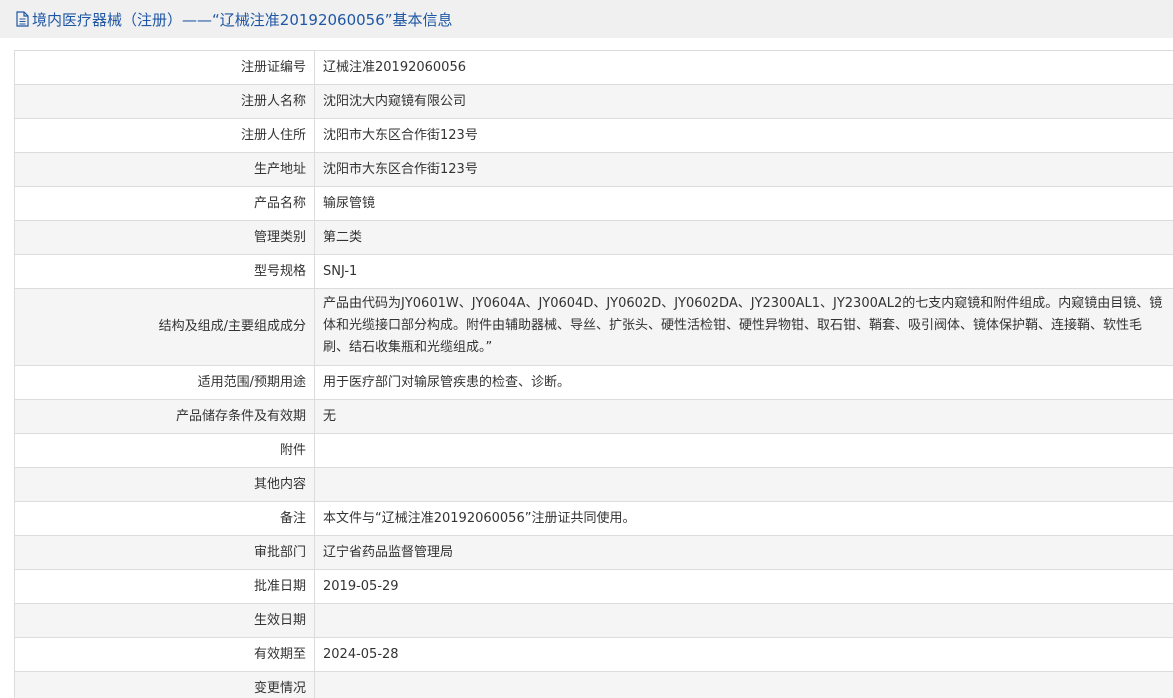 The width and height of the screenshot is (1173, 698). I want to click on row-key: 附件, so click(164, 450).